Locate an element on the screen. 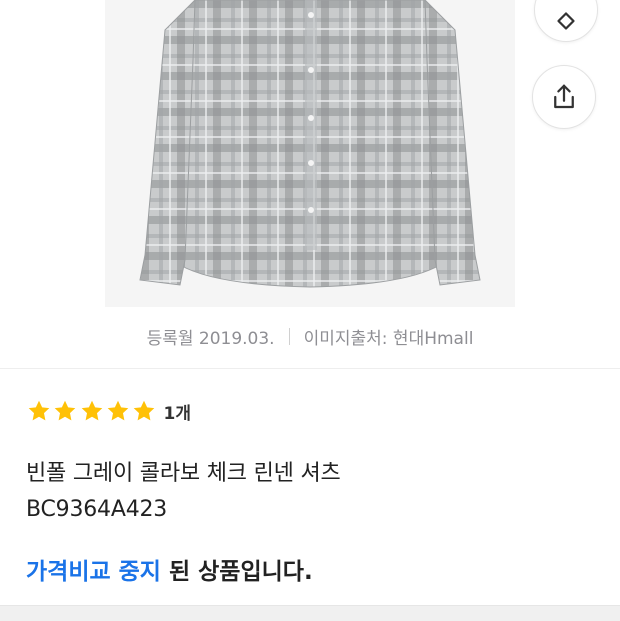 The width and height of the screenshot is (620, 621). bottom-section-edge is located at coordinates (310, 613).